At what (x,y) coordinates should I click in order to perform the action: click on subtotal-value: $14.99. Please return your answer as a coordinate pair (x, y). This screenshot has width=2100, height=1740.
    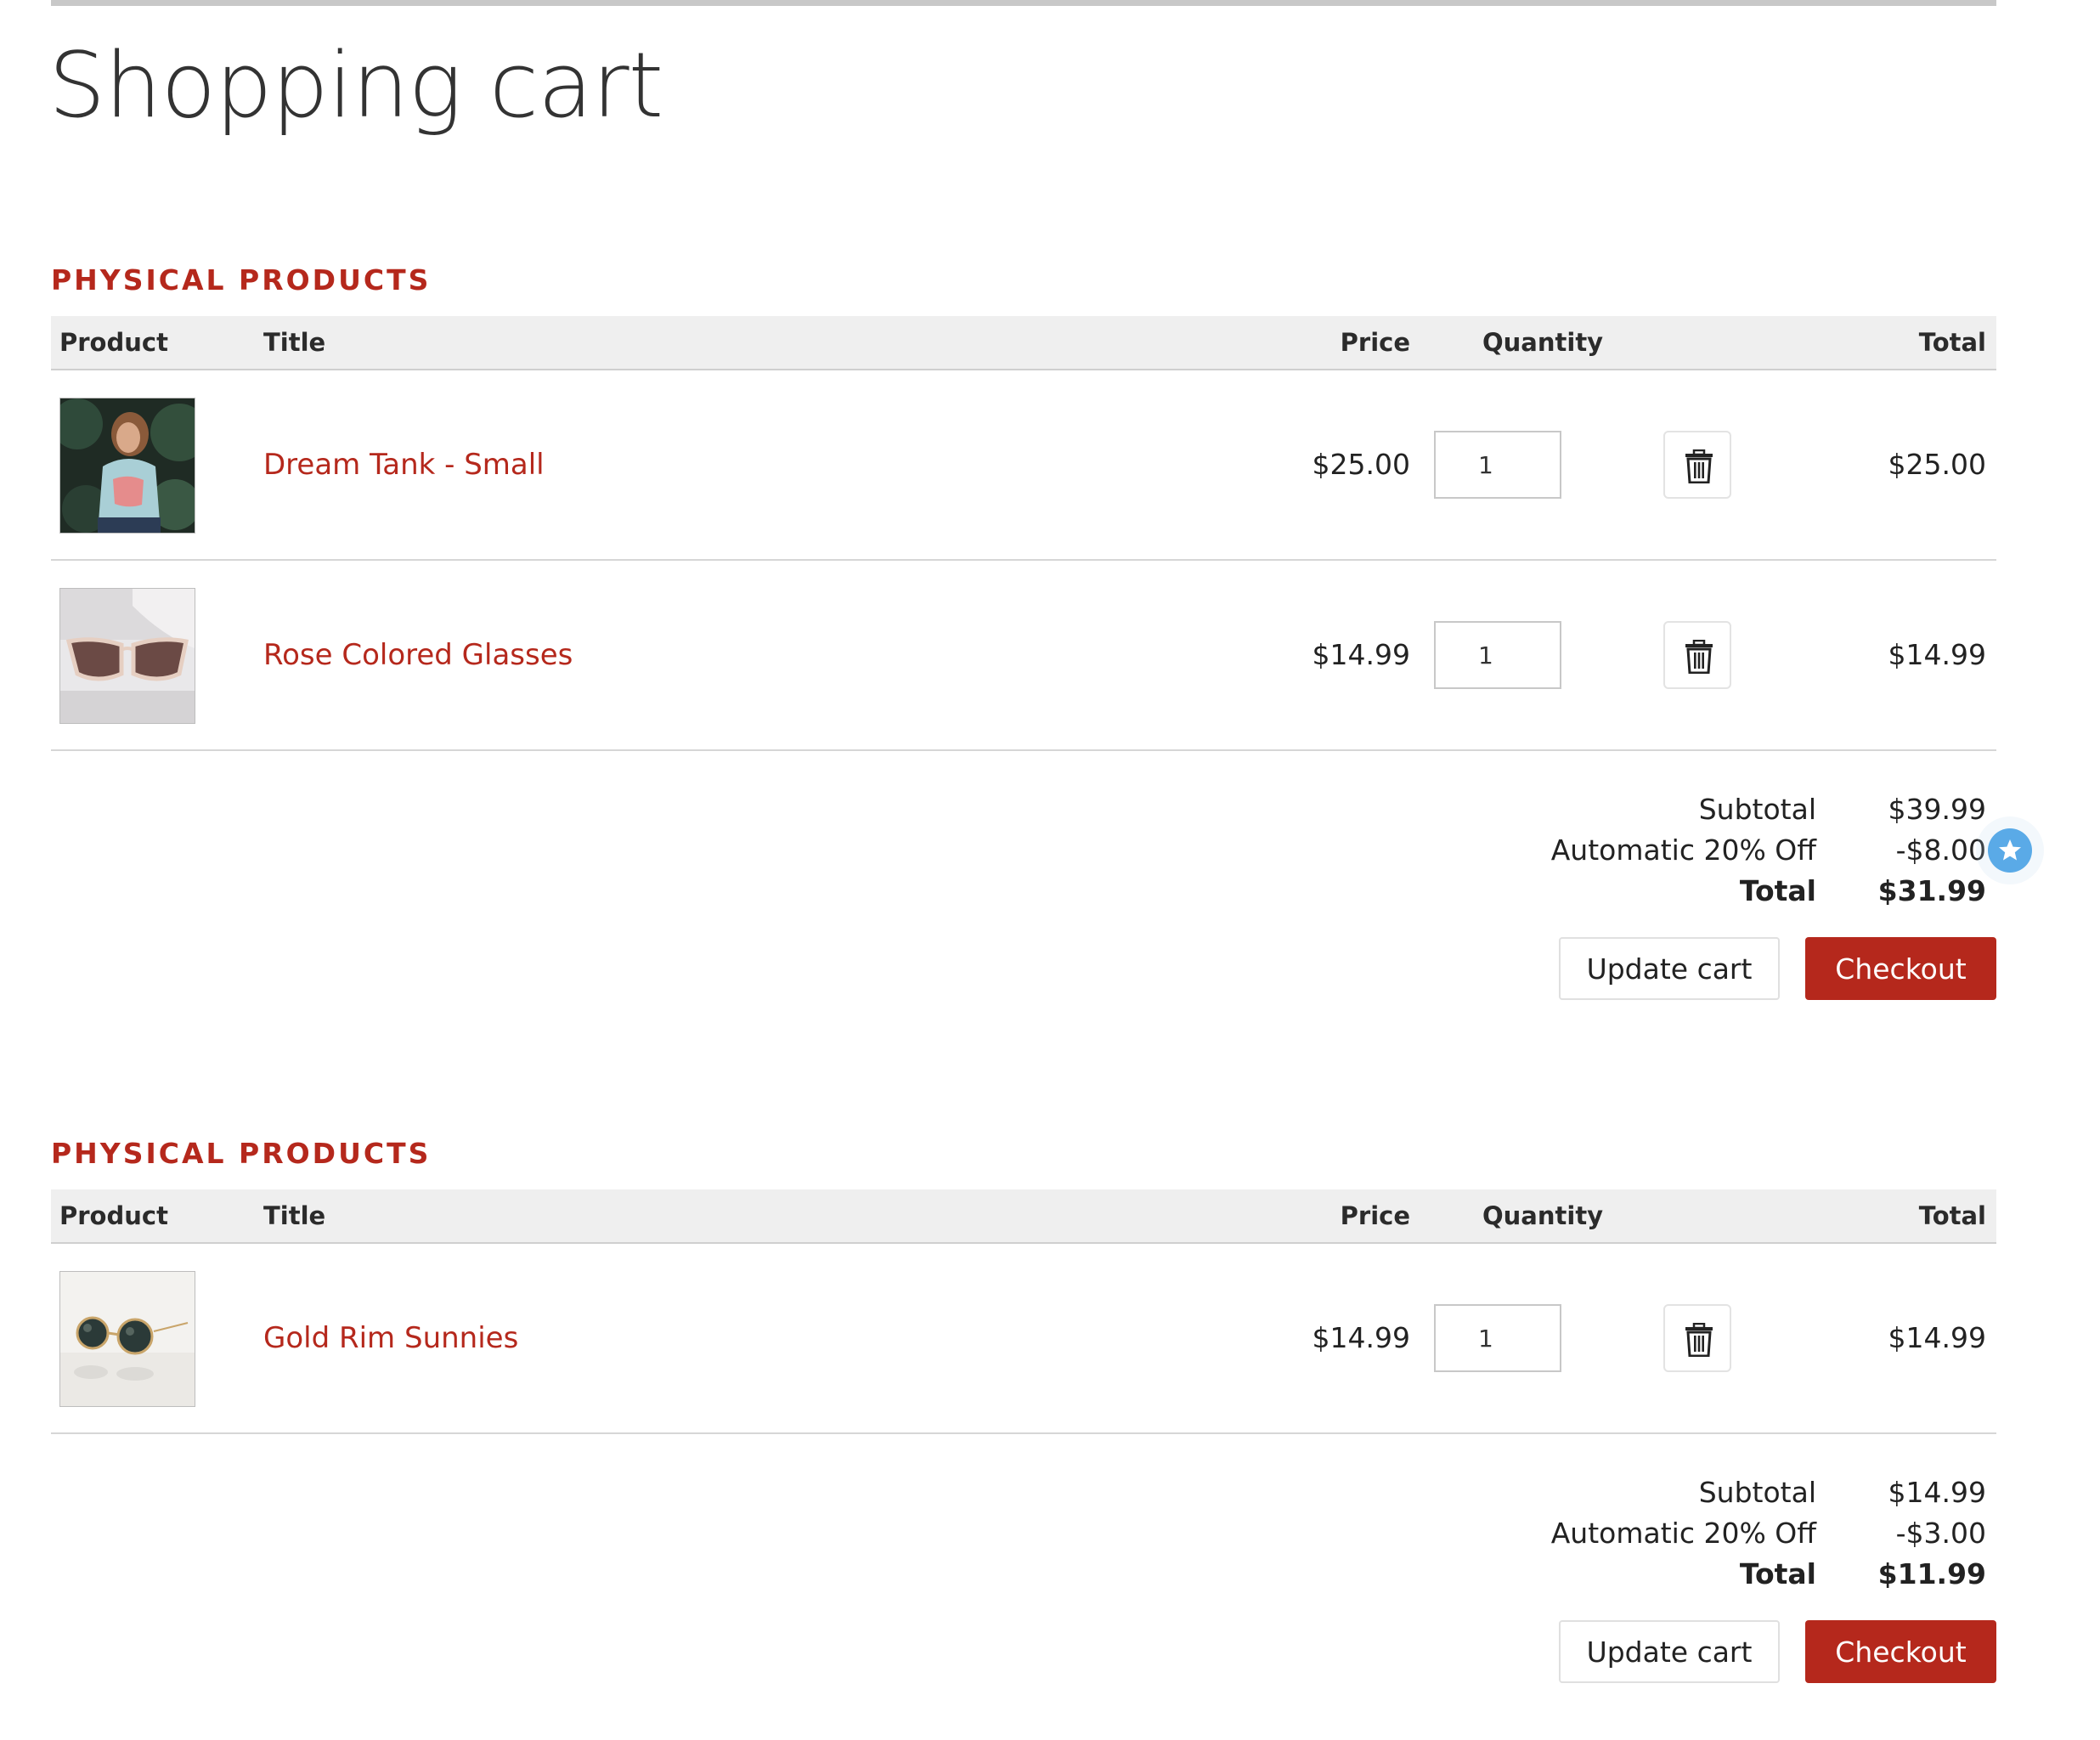
    Looking at the image, I should click on (1937, 1492).